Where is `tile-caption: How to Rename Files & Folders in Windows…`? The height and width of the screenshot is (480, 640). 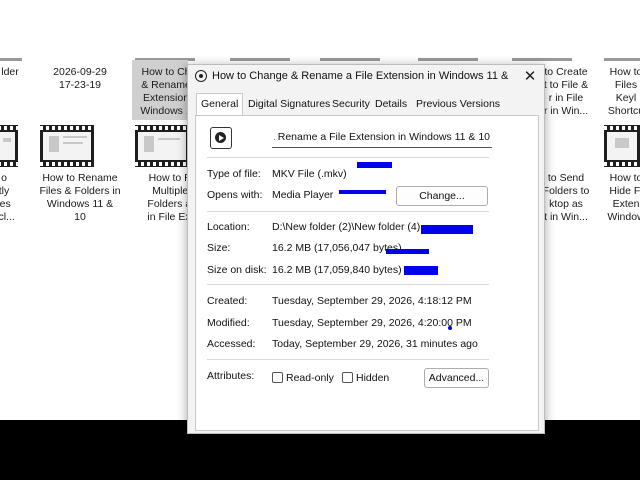
tile-caption: How to Rename Files & Folders in Windows… is located at coordinates (80, 197).